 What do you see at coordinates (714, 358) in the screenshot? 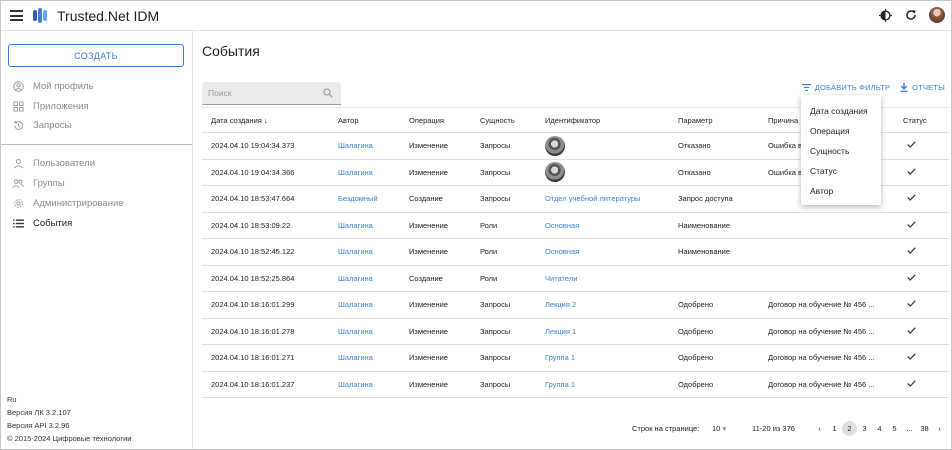
I see `cell-parameter: Одобрено` at bounding box center [714, 358].